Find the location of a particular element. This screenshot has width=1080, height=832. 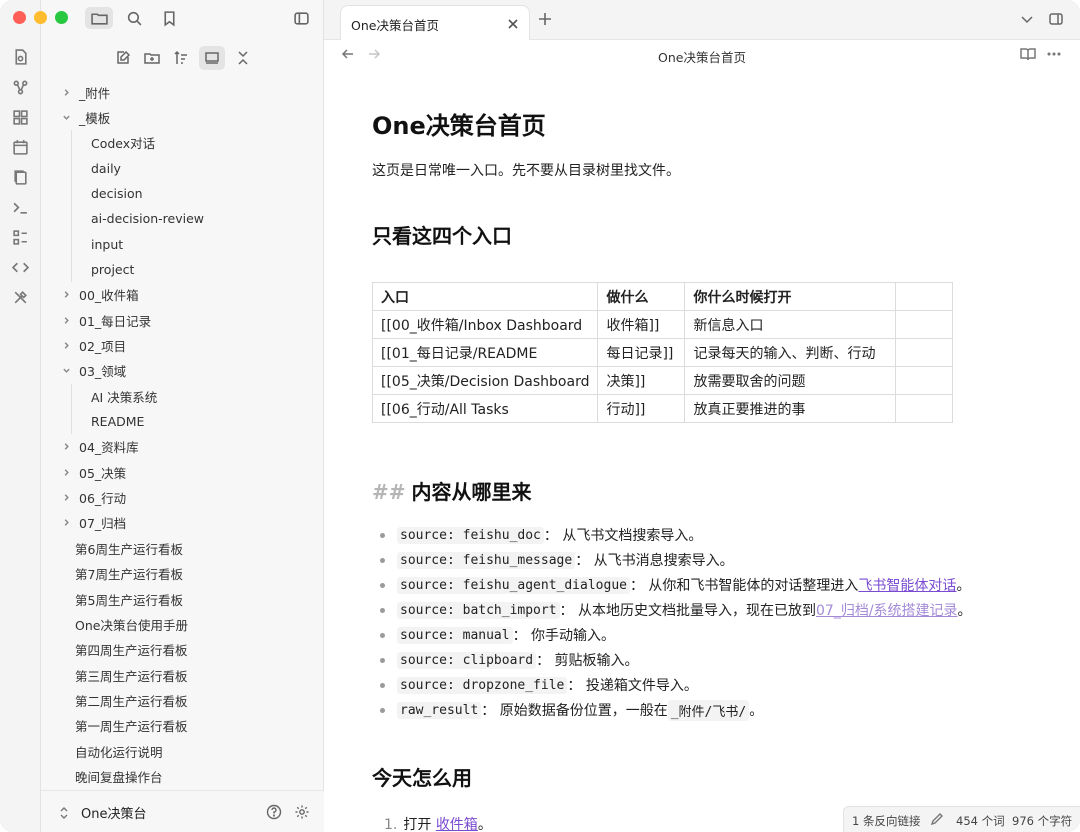

close-tab-icon is located at coordinates (514, 22).